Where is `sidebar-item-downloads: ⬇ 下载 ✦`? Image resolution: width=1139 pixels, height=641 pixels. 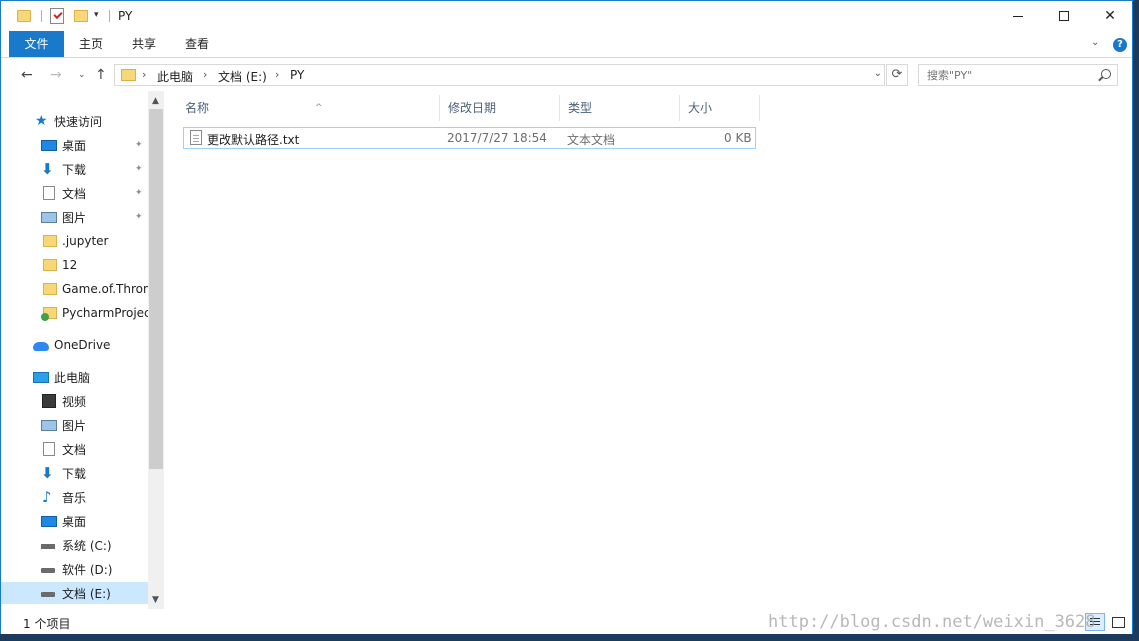 sidebar-item-downloads: ⬇ 下载 ✦ is located at coordinates (74, 169).